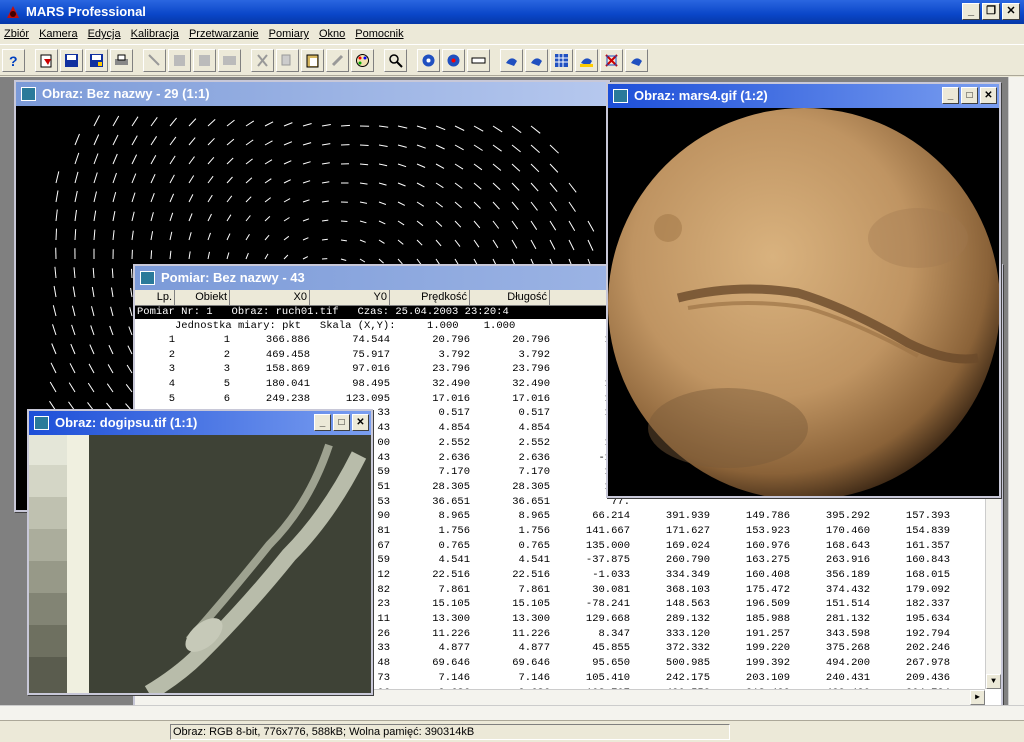 Image resolution: width=1024 pixels, height=742 pixels. I want to click on col-predkosc: Prędkość, so click(430, 297).